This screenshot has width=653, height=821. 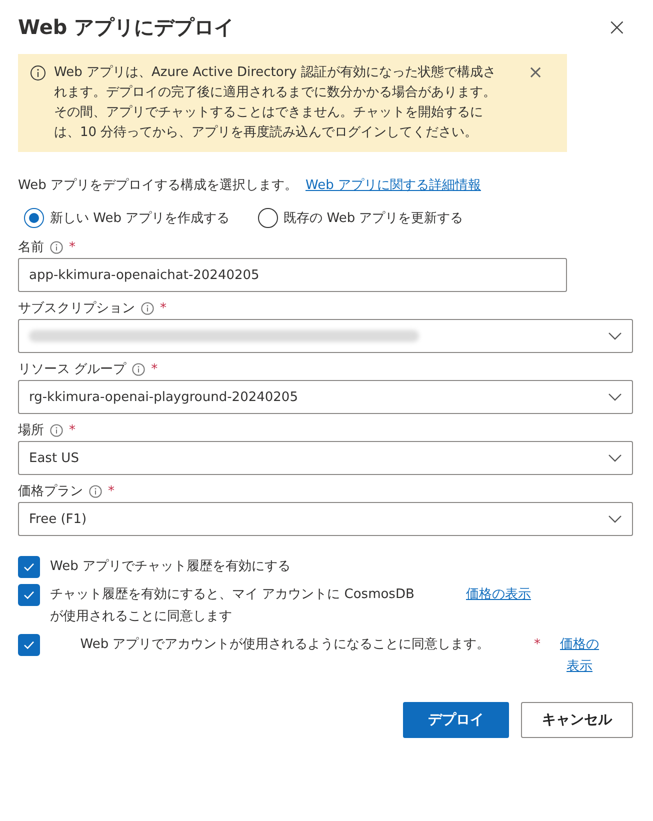 What do you see at coordinates (285, 645) in the screenshot?
I see `checkbox-label: Web アプリでアカウントが使用されるようになることに同意します。` at bounding box center [285, 645].